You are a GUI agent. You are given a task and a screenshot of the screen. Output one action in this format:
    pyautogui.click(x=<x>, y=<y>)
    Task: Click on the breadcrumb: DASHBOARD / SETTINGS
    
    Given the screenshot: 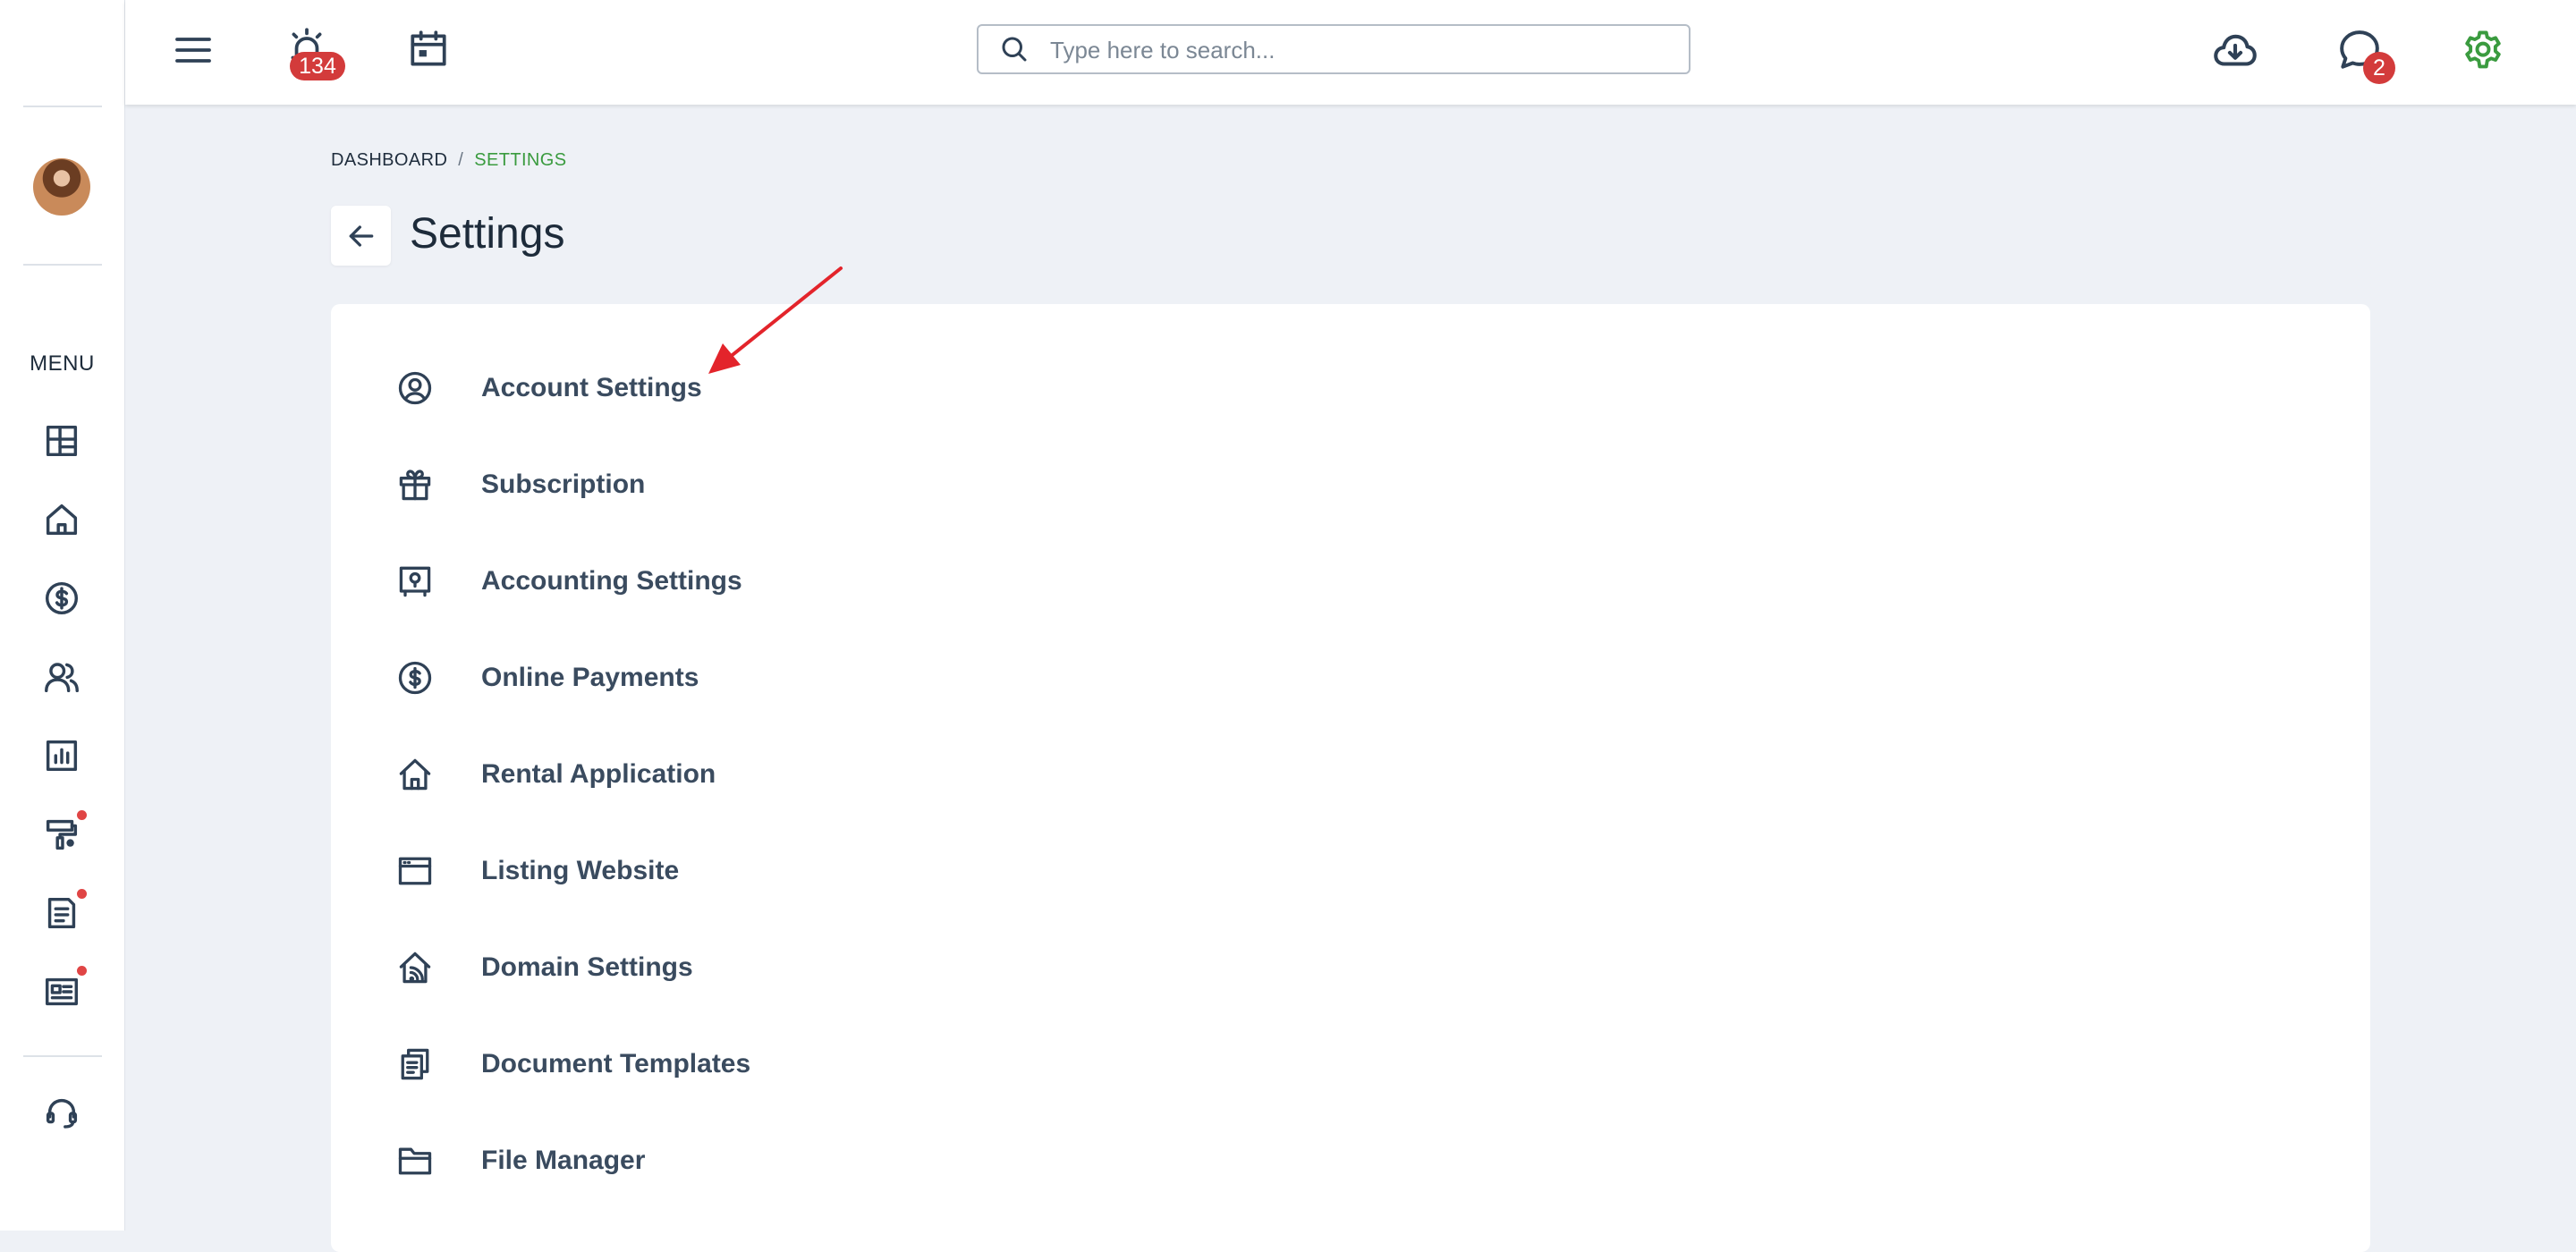 What is the action you would take?
    pyautogui.click(x=448, y=160)
    